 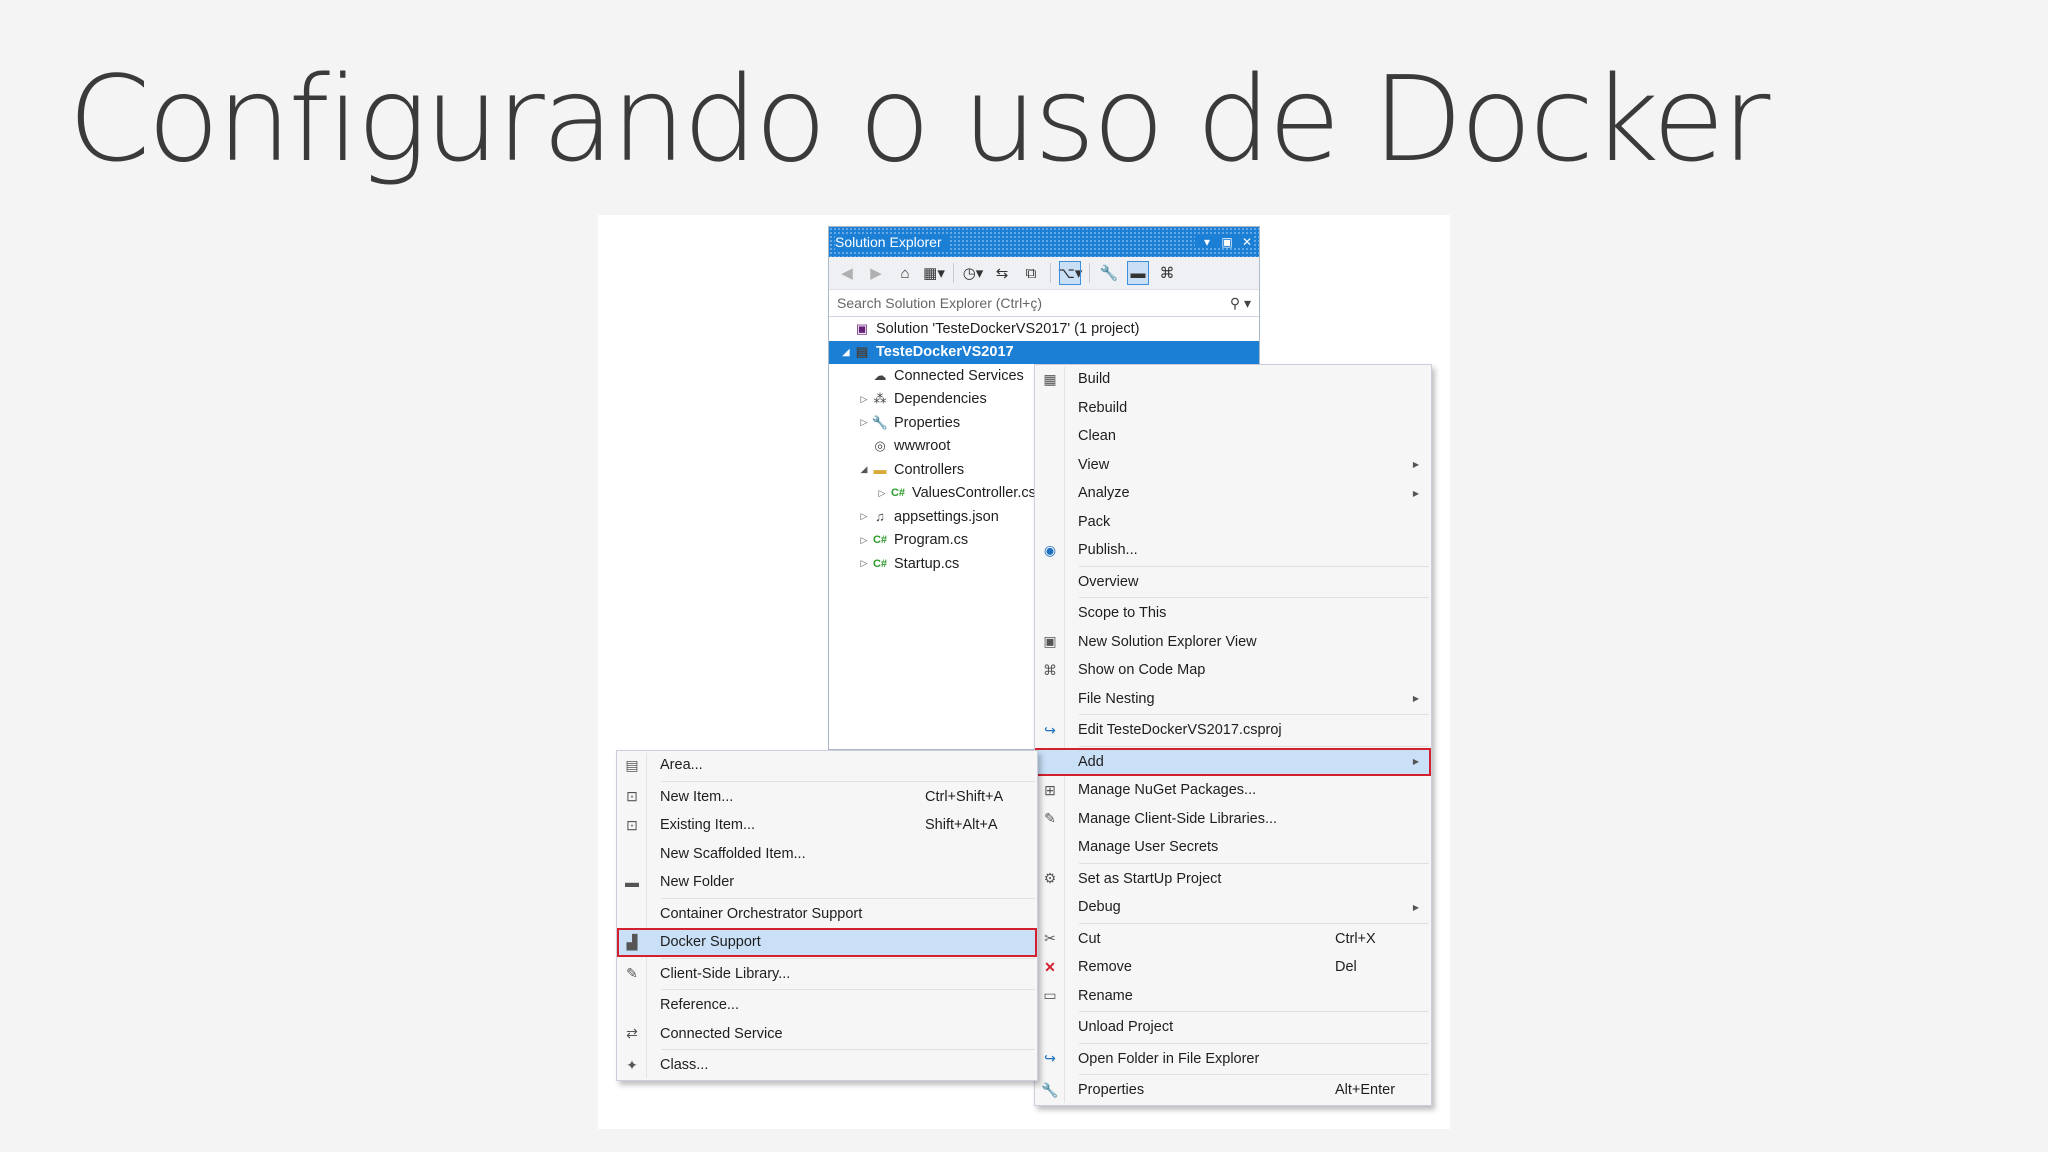 I want to click on tree-item-label: Program.cs, so click(x=931, y=540).